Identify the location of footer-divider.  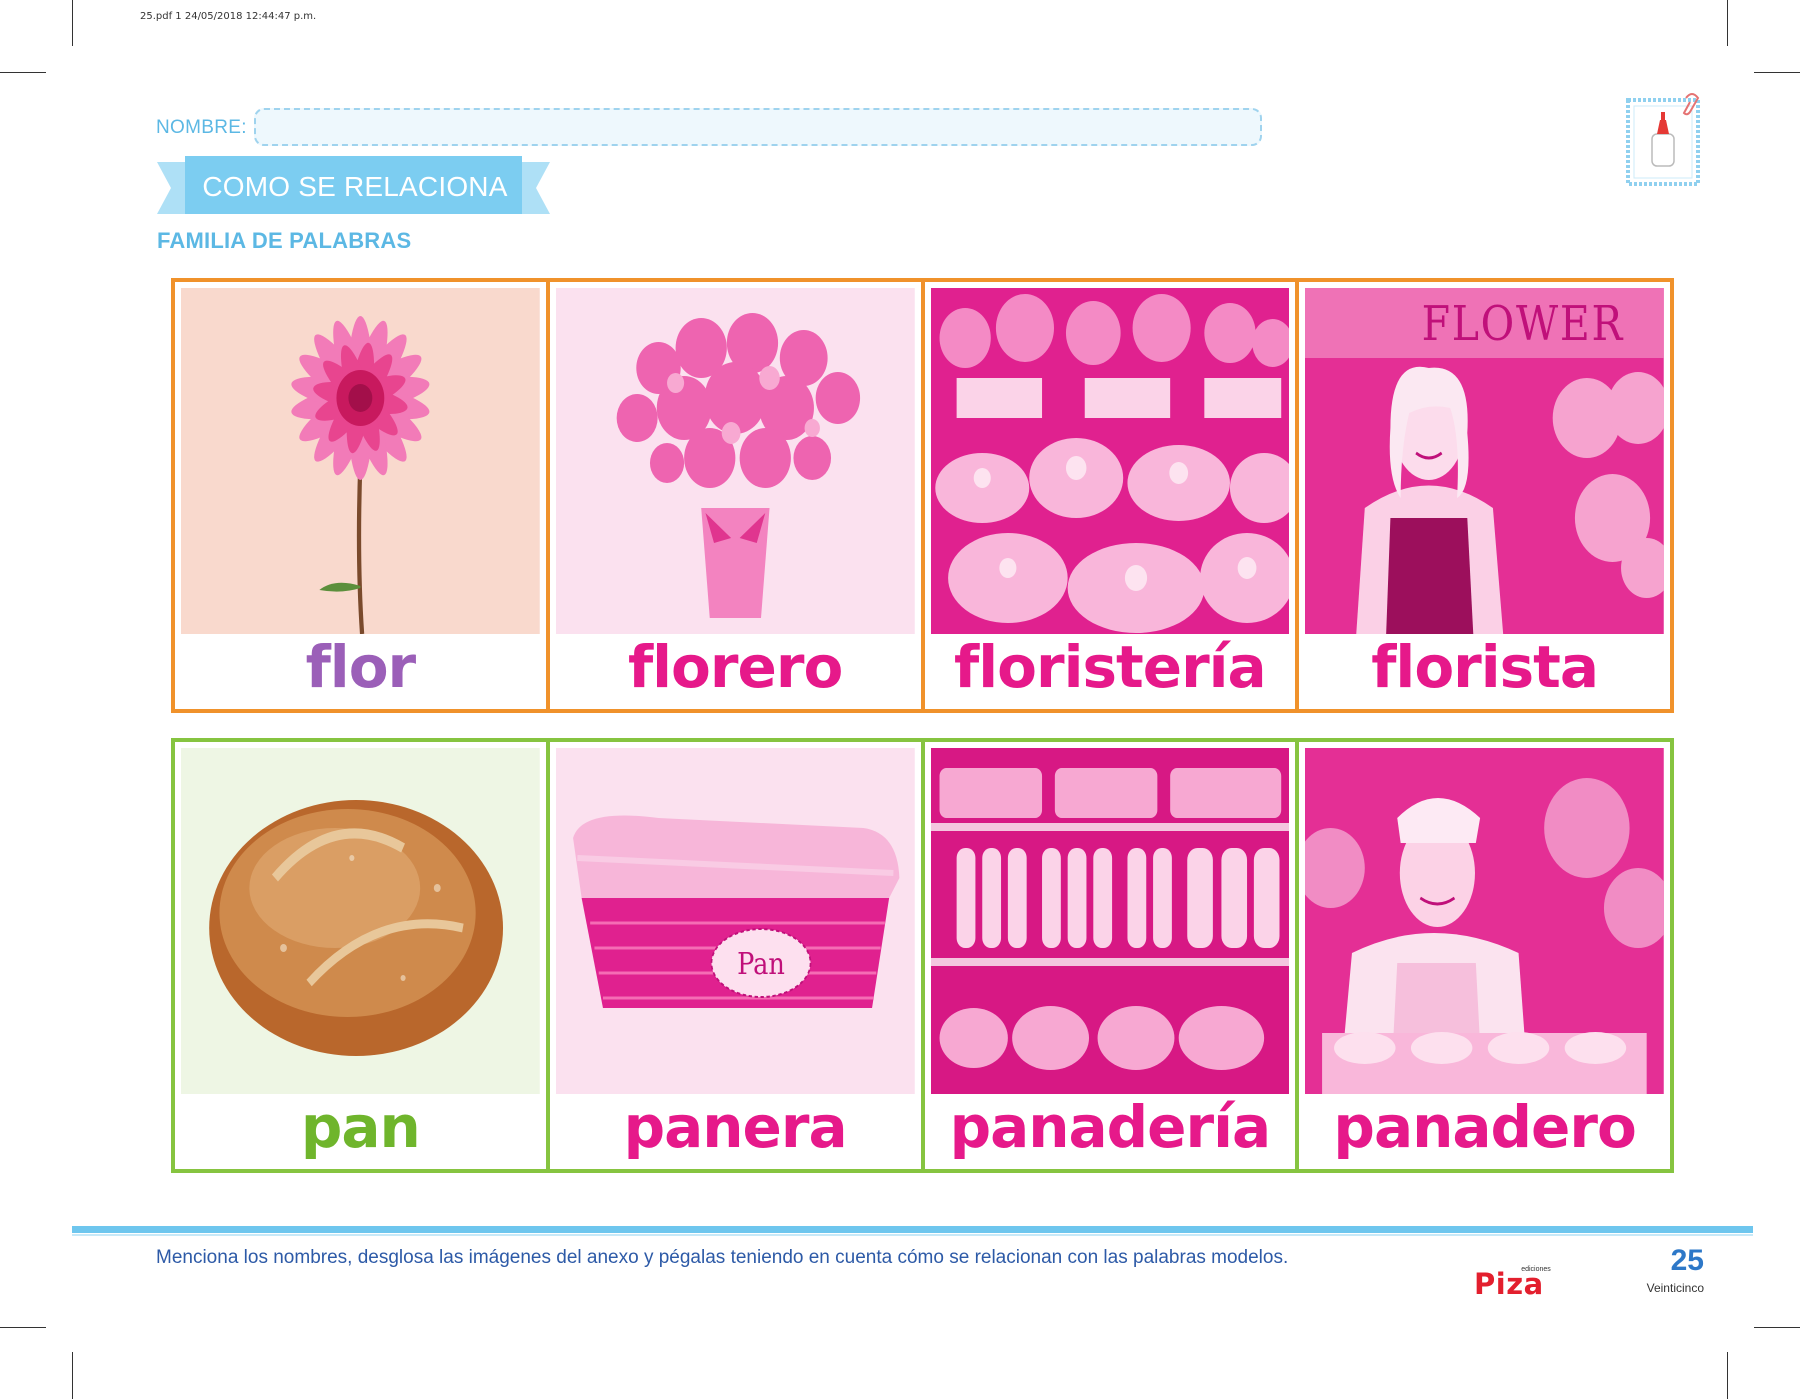
(912, 1229).